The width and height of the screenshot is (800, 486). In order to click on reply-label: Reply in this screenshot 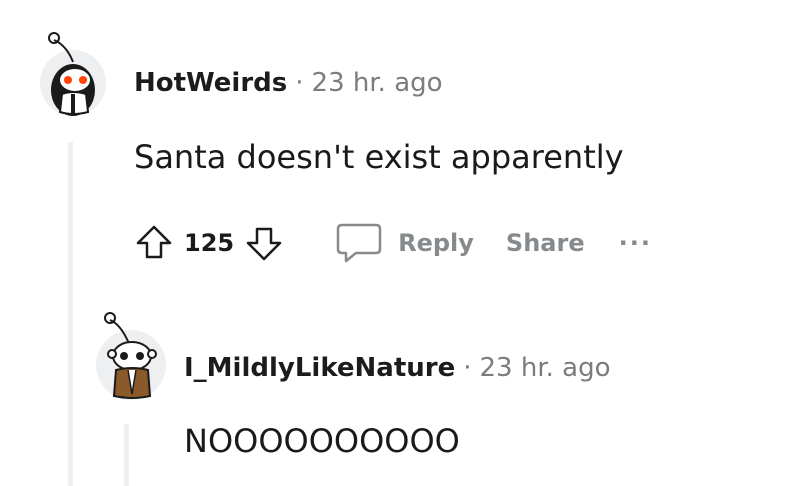, I will do `click(436, 243)`.